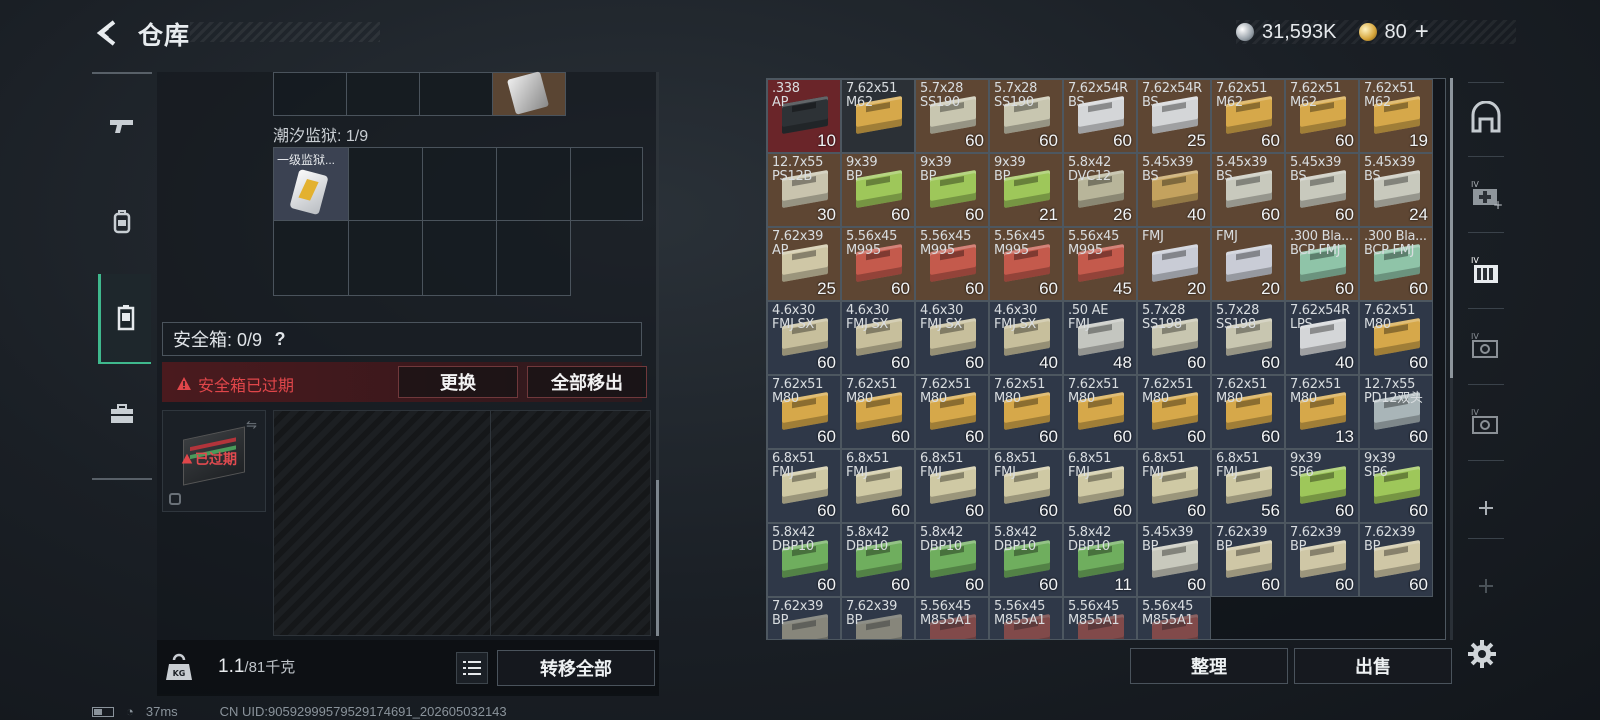 This screenshot has width=1600, height=720. What do you see at coordinates (1100, 338) in the screenshot?
I see `inventory-item: .50 AE FMJ 48` at bounding box center [1100, 338].